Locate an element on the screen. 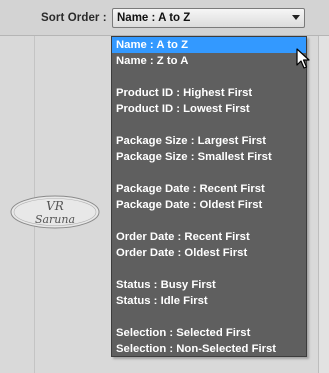  logo-text-line1: VR is located at coordinates (55, 206).